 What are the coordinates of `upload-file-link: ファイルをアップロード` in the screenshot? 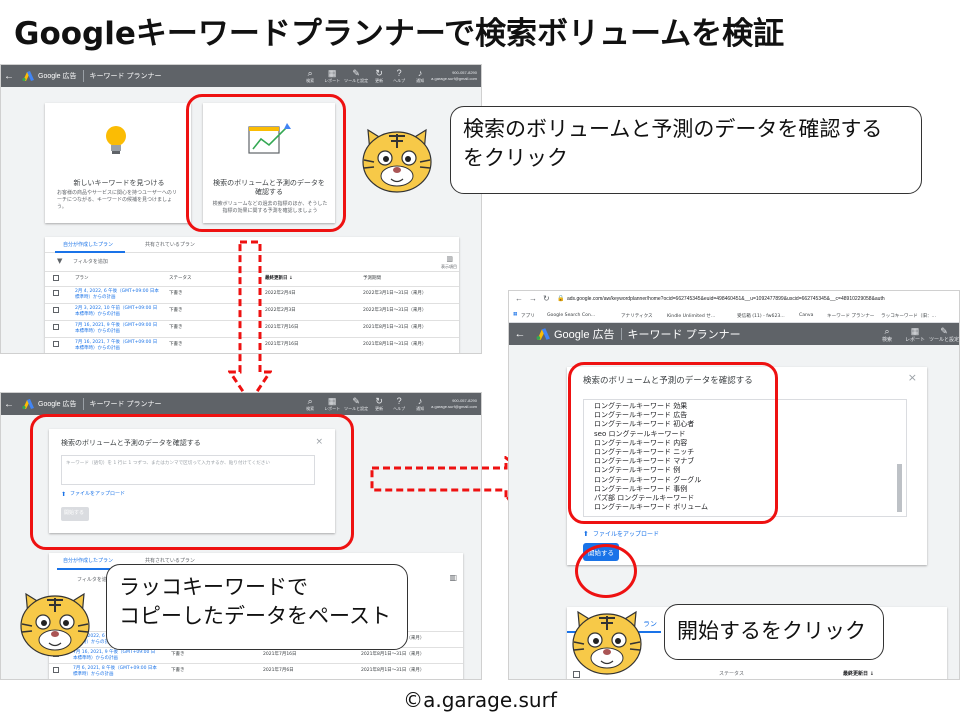 It's located at (626, 534).